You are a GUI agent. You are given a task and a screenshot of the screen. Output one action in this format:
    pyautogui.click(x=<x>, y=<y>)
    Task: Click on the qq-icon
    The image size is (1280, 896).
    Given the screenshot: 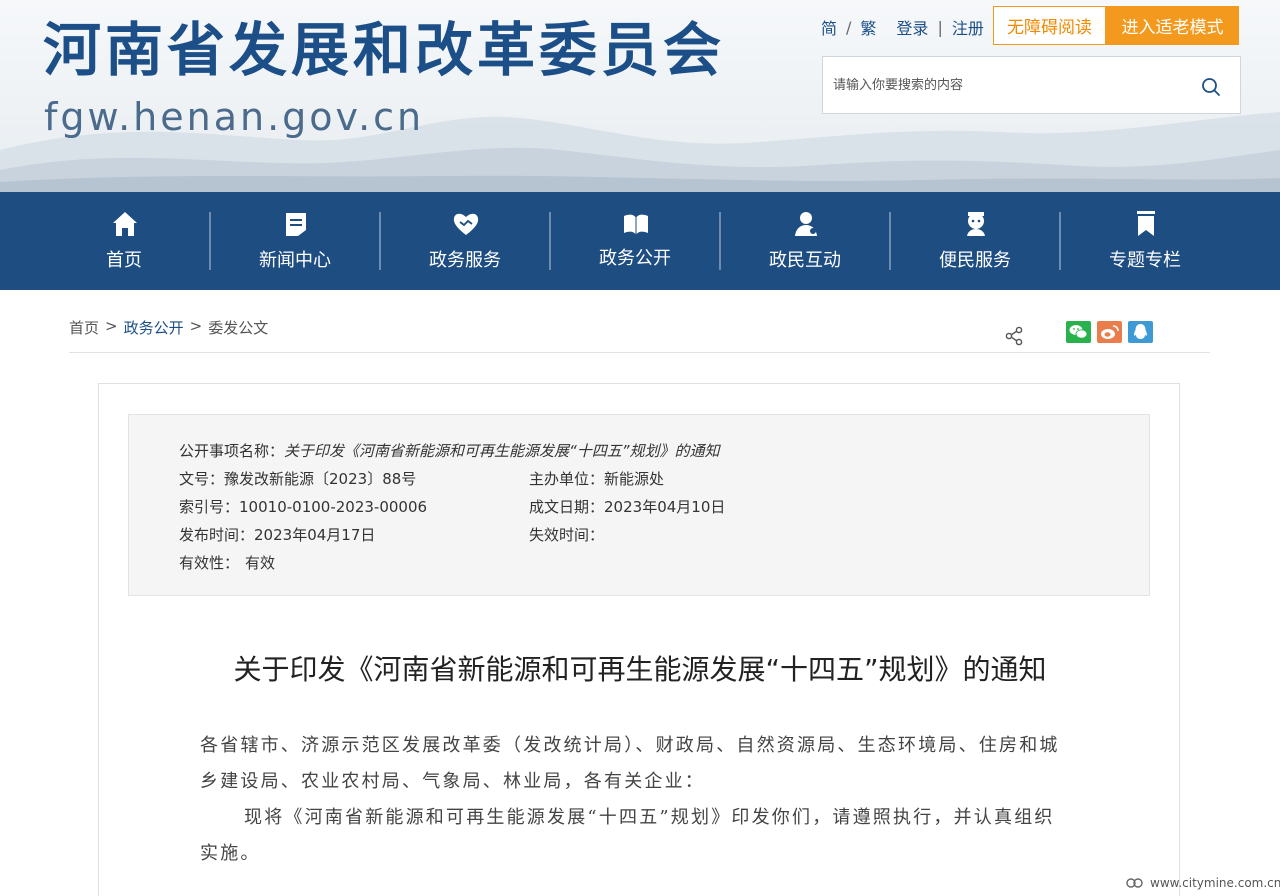 What is the action you would take?
    pyautogui.click(x=1140, y=331)
    